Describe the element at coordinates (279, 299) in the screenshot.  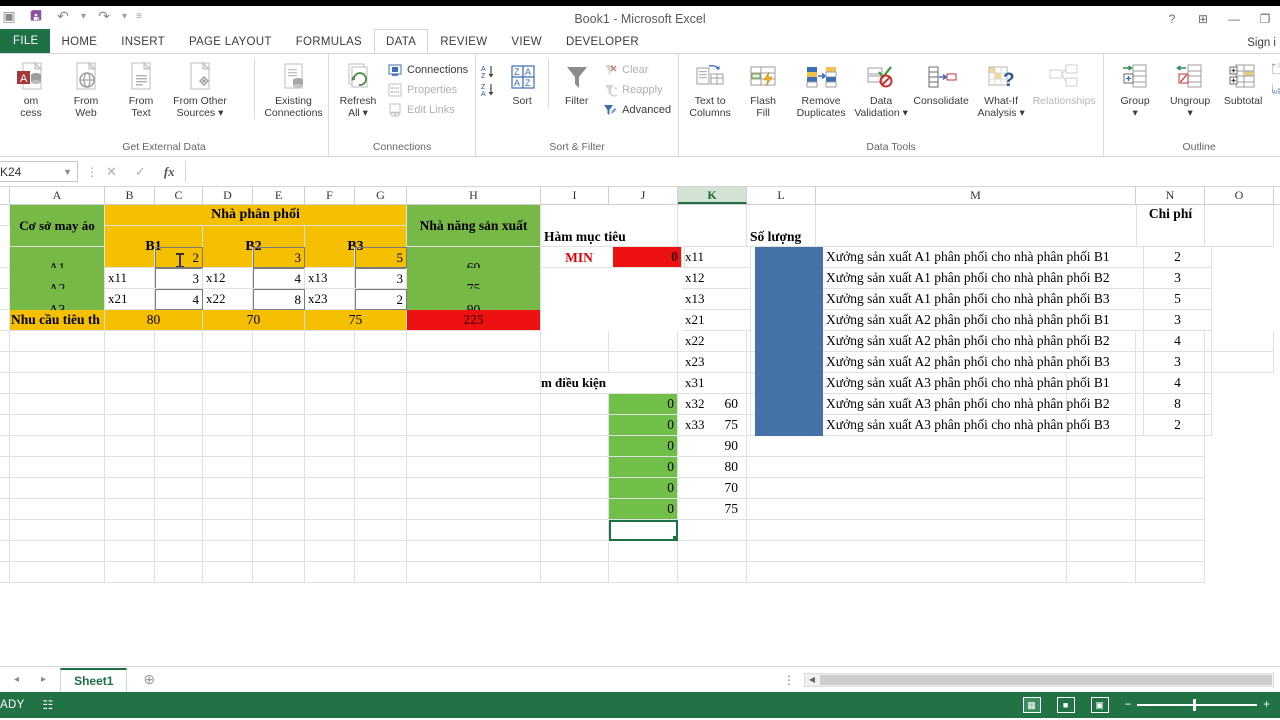
I see `cell-cost-a3b2: 8` at that location.